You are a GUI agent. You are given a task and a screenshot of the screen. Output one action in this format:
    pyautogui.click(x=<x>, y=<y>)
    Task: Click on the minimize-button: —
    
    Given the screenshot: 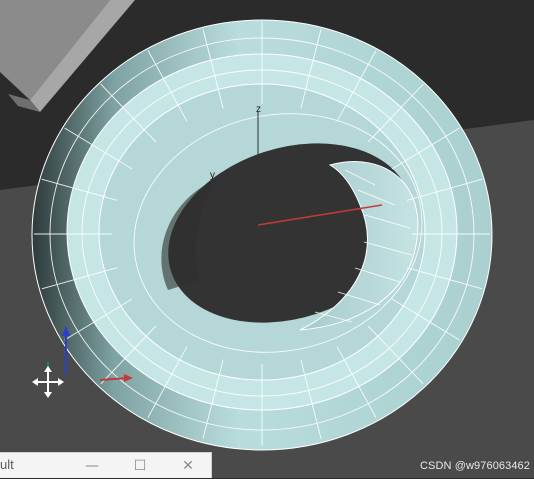 What is the action you would take?
    pyautogui.click(x=92, y=466)
    